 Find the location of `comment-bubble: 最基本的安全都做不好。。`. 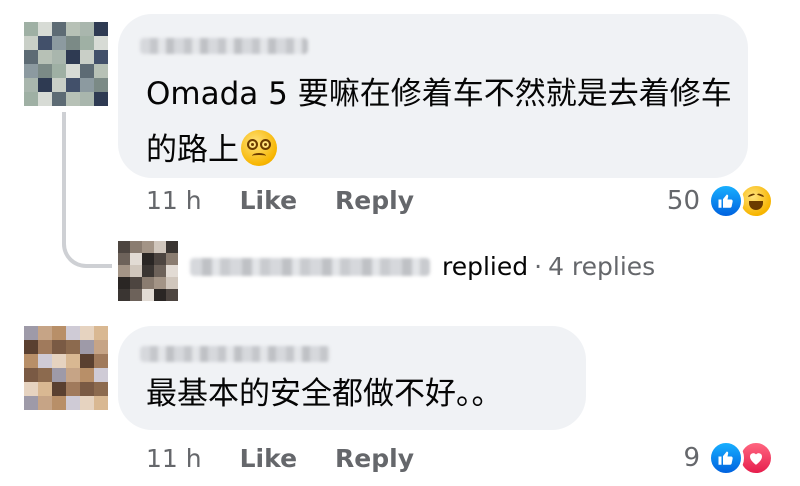

comment-bubble: 最基本的安全都做不好。。 is located at coordinates (352, 378).